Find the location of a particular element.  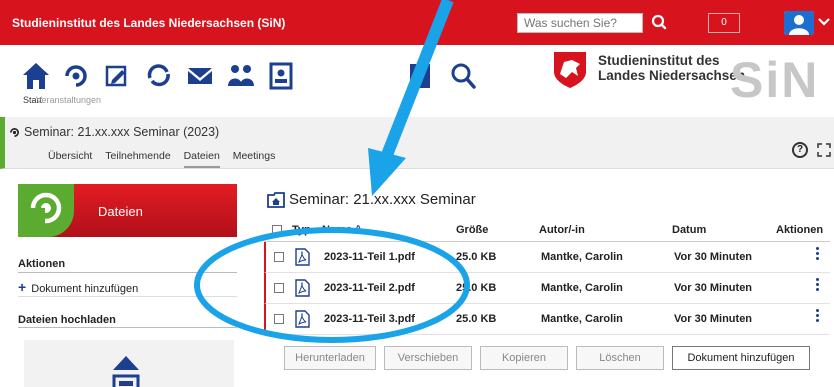

folder-title: Seminar: 21.xx.xxx Seminar is located at coordinates (382, 199).